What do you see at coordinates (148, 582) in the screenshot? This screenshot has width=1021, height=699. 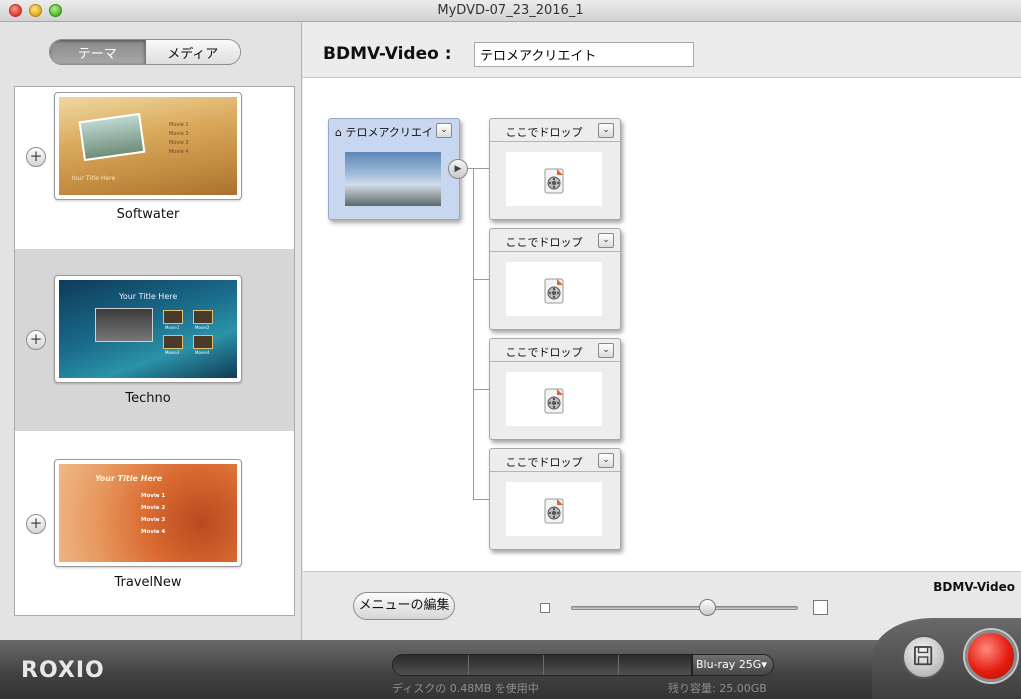 I see `theme-name-travelnew: TravelNew` at bounding box center [148, 582].